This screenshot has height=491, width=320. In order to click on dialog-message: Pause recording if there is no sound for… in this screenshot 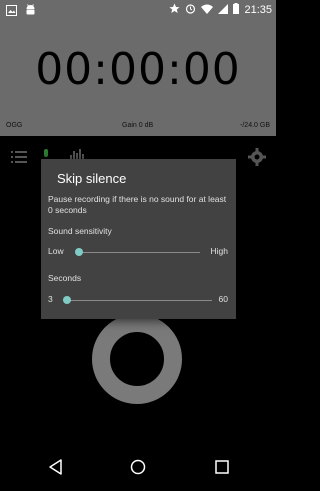, I will do `click(137, 204)`.